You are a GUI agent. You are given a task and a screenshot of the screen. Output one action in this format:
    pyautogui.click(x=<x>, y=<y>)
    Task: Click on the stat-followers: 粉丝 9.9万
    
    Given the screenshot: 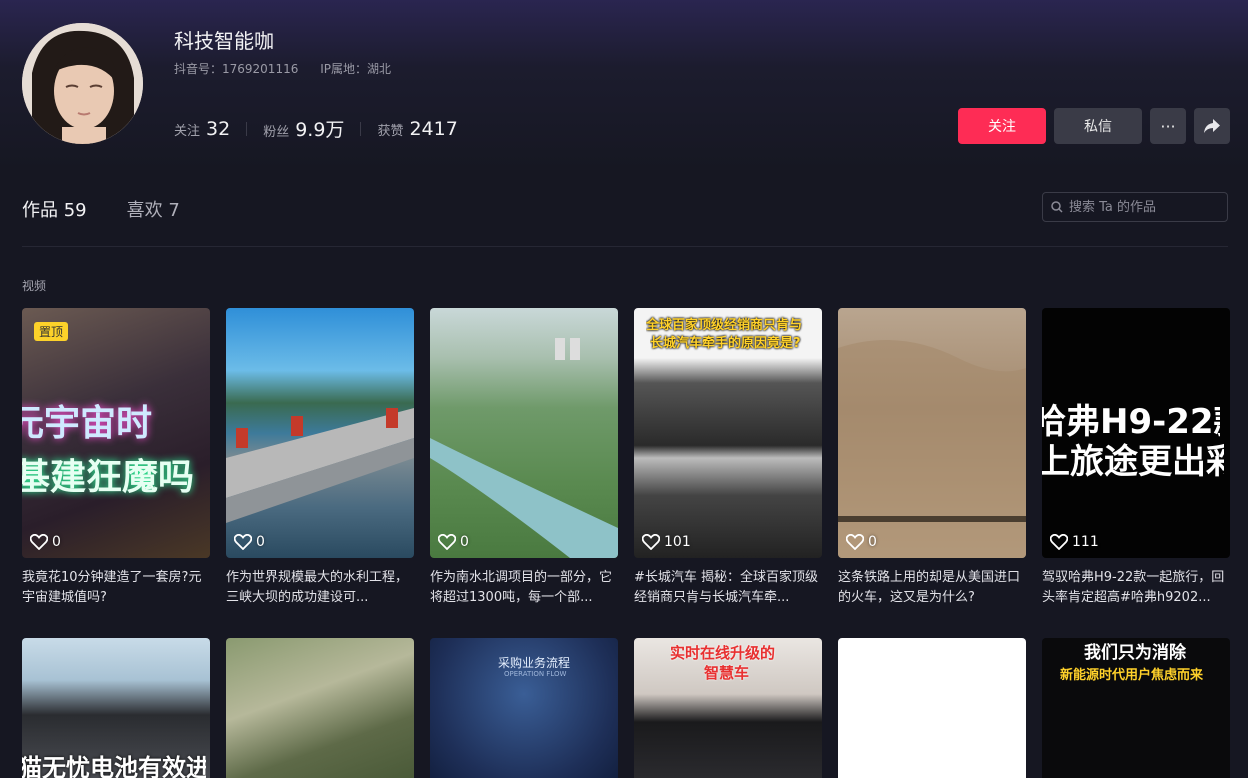 What is the action you would take?
    pyautogui.click(x=303, y=128)
    